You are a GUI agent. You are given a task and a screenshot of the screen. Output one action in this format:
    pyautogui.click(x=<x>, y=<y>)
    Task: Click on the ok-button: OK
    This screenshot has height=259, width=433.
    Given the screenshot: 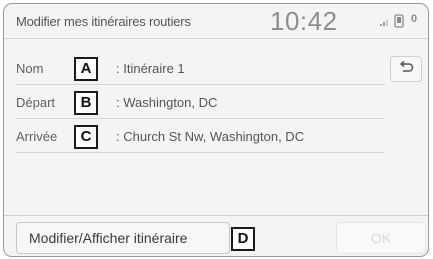 What is the action you would take?
    pyautogui.click(x=381, y=238)
    